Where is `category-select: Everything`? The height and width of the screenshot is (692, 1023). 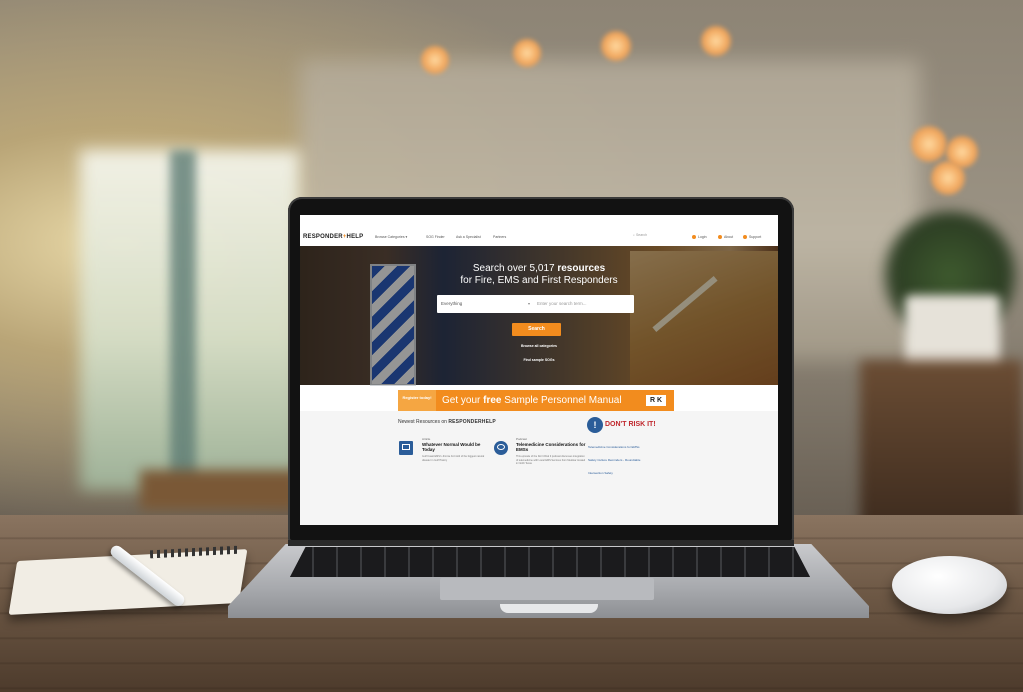
category-select: Everything is located at coordinates (451, 303).